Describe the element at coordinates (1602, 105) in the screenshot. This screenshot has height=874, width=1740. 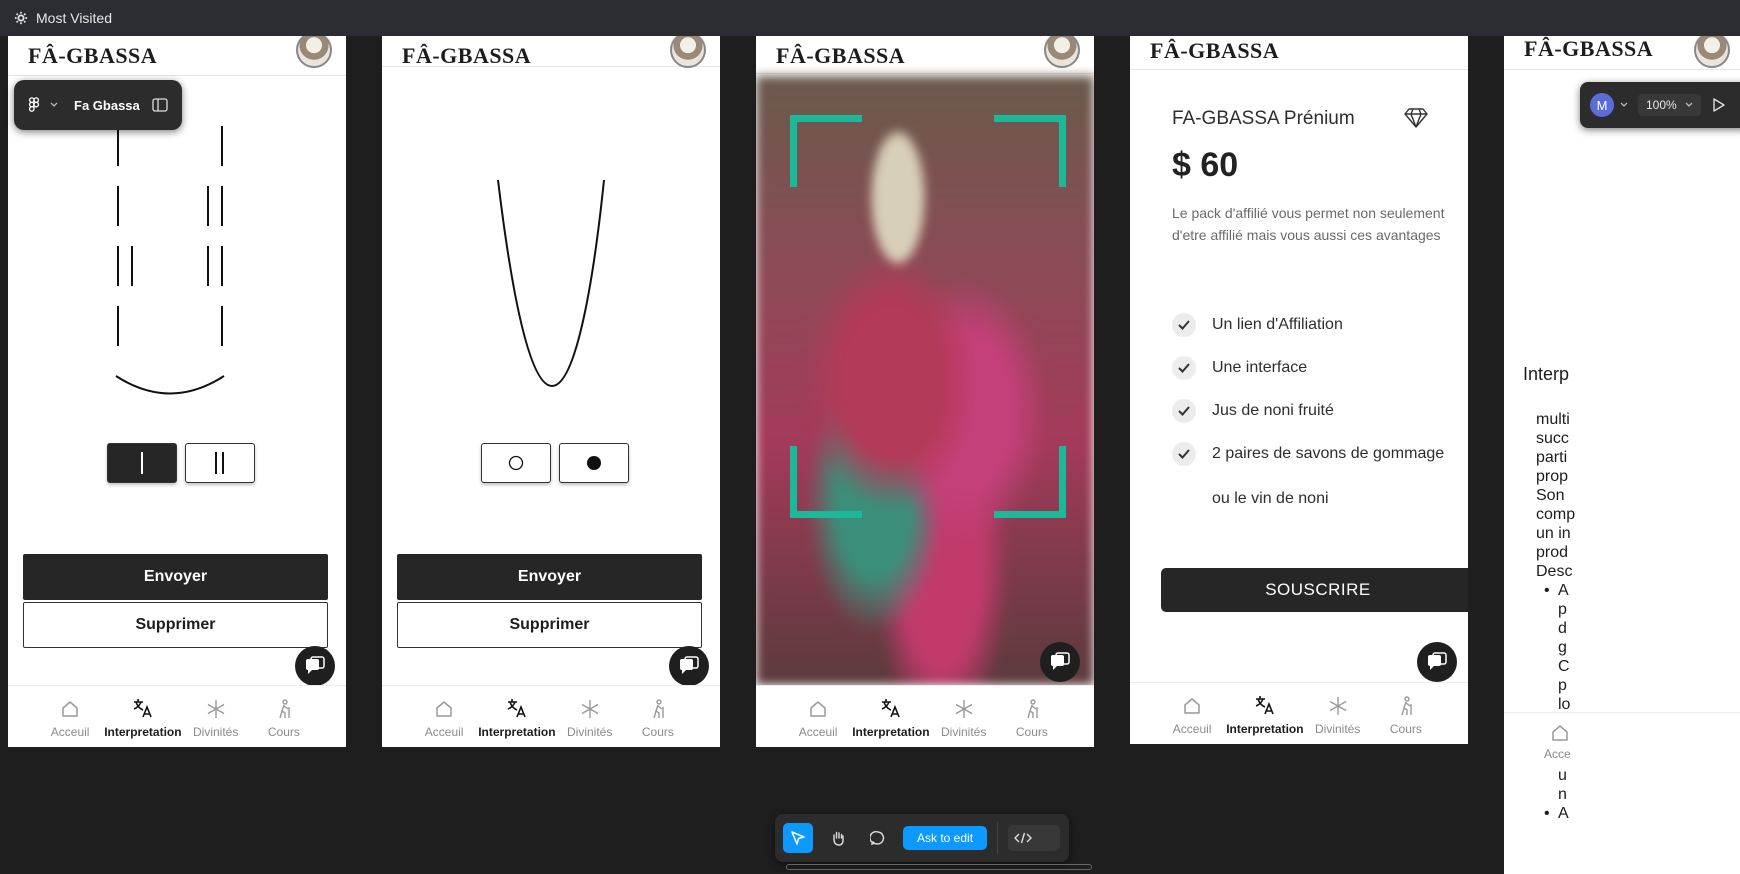
I see `user-avatar: M` at that location.